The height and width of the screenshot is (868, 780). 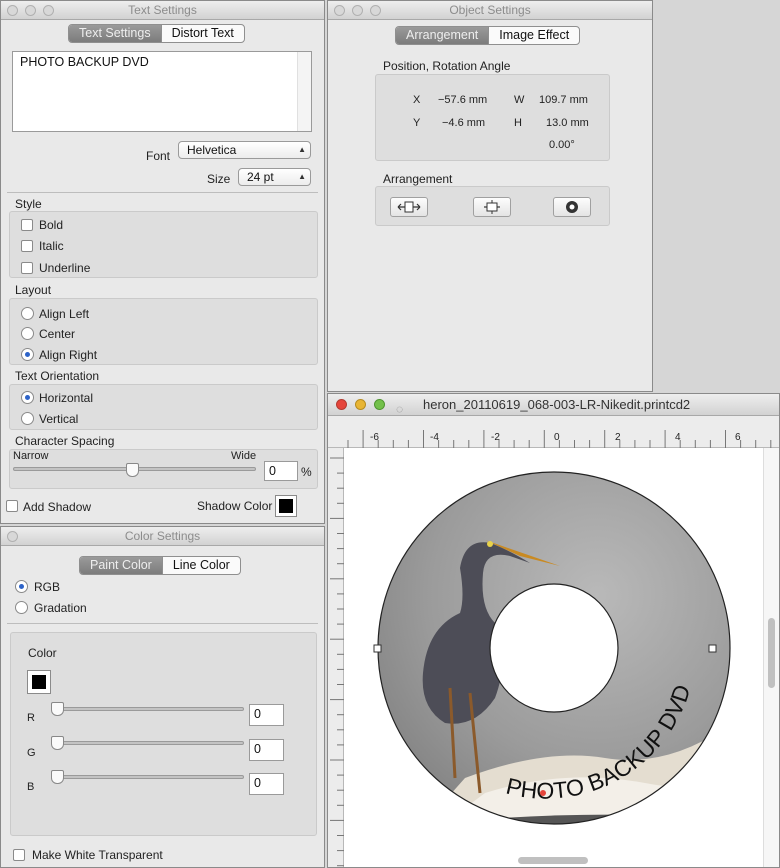 What do you see at coordinates (337, 662) in the screenshot?
I see `ruler-ticks` at bounding box center [337, 662].